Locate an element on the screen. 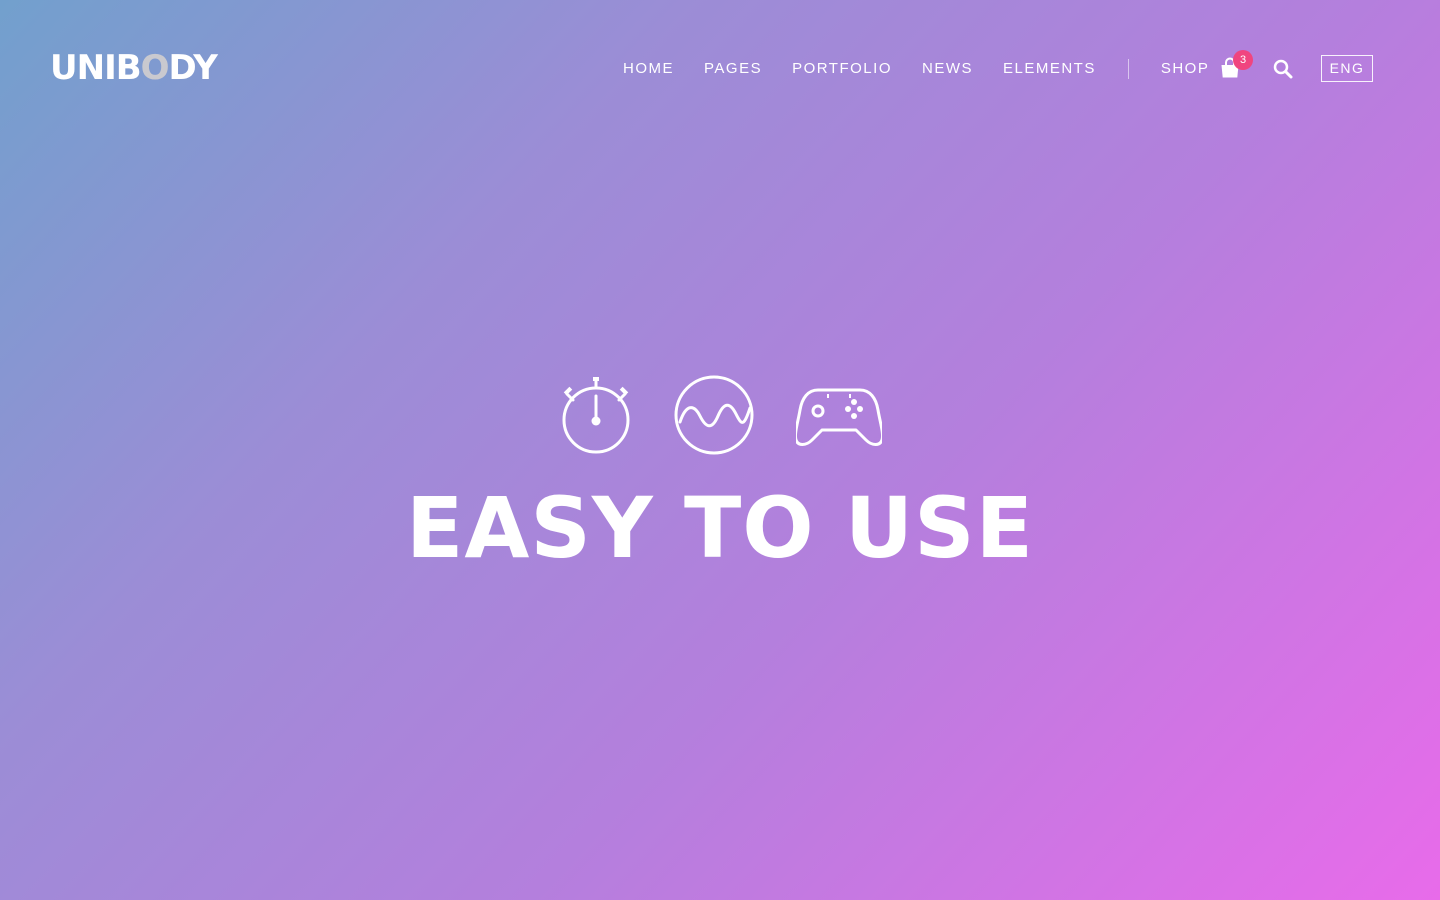 This screenshot has height=900, width=1440. cart-count-badge: 3 is located at coordinates (1243, 60).